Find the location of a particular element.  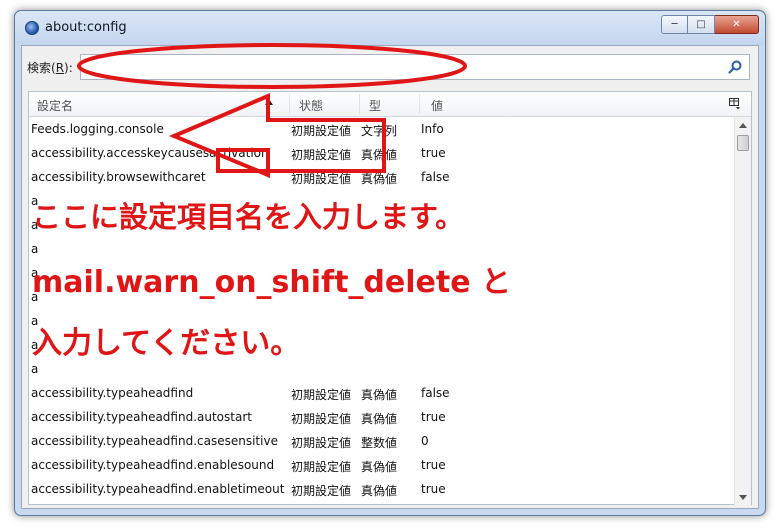

pref-type-cell: 整数値 is located at coordinates (379, 443).